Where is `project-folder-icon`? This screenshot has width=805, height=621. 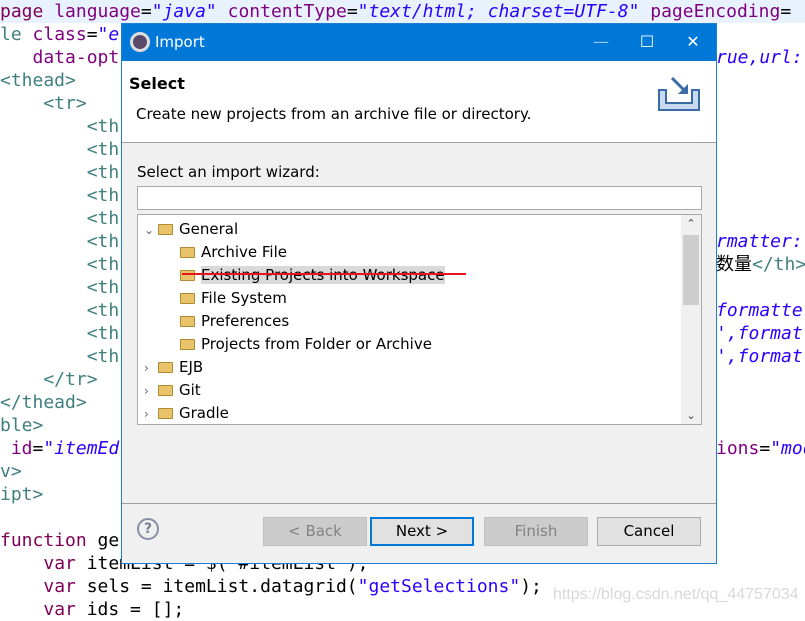 project-folder-icon is located at coordinates (187, 275).